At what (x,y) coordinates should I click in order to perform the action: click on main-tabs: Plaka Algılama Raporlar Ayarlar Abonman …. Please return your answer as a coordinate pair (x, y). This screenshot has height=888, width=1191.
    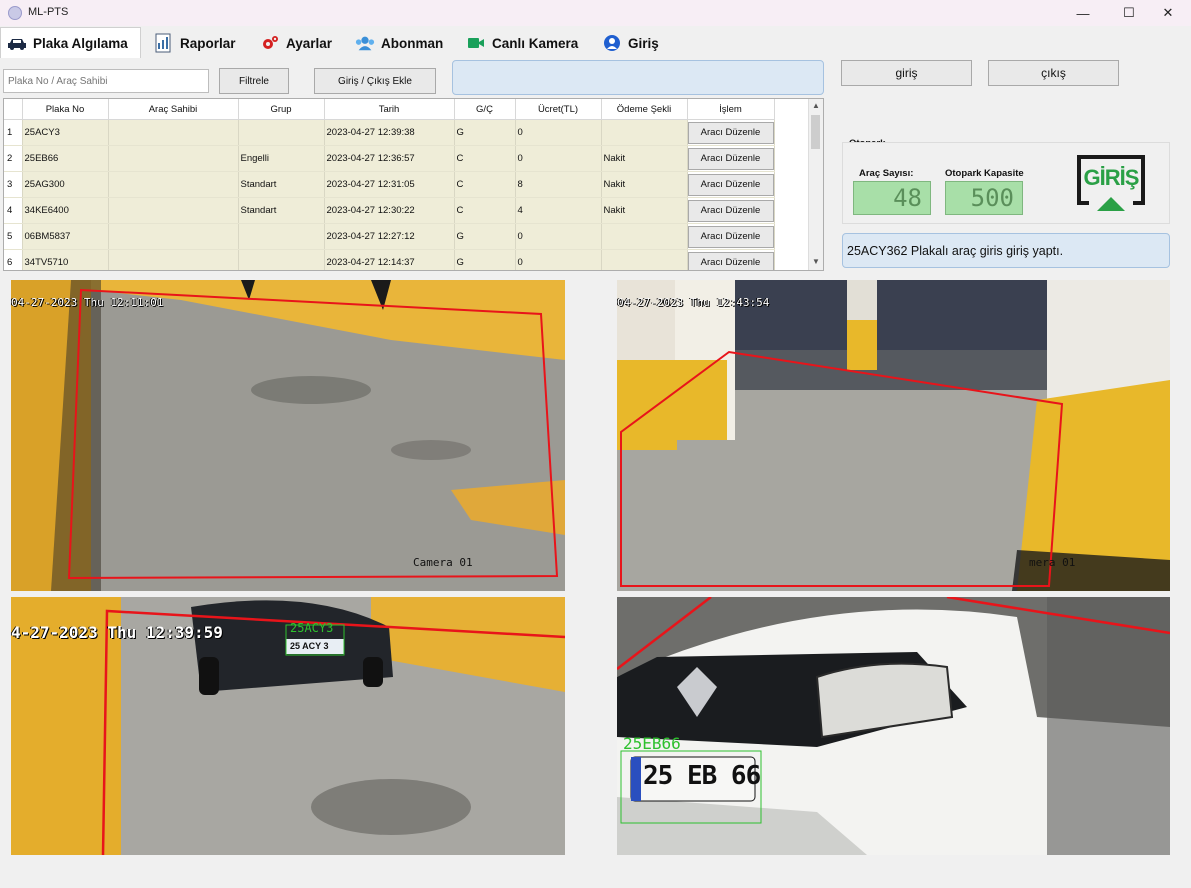
    Looking at the image, I should click on (595, 42).